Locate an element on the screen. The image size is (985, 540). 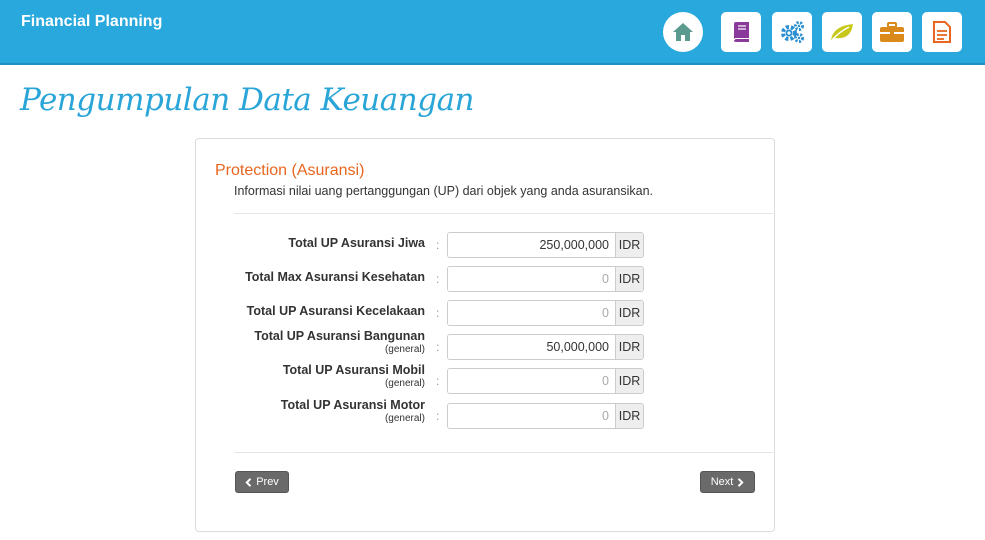
book-button is located at coordinates (741, 32).